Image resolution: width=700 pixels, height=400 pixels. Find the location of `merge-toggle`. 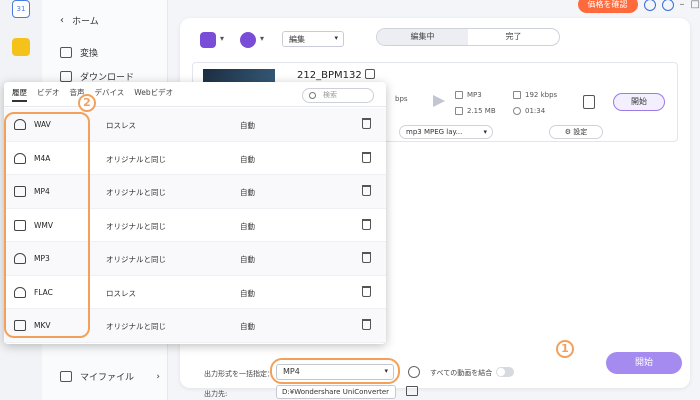

merge-toggle is located at coordinates (505, 372).